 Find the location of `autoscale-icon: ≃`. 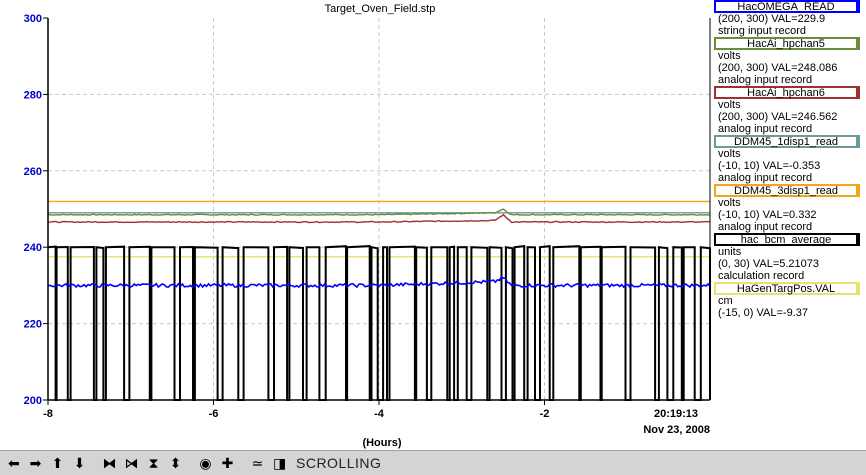

autoscale-icon: ≃ is located at coordinates (257, 462).